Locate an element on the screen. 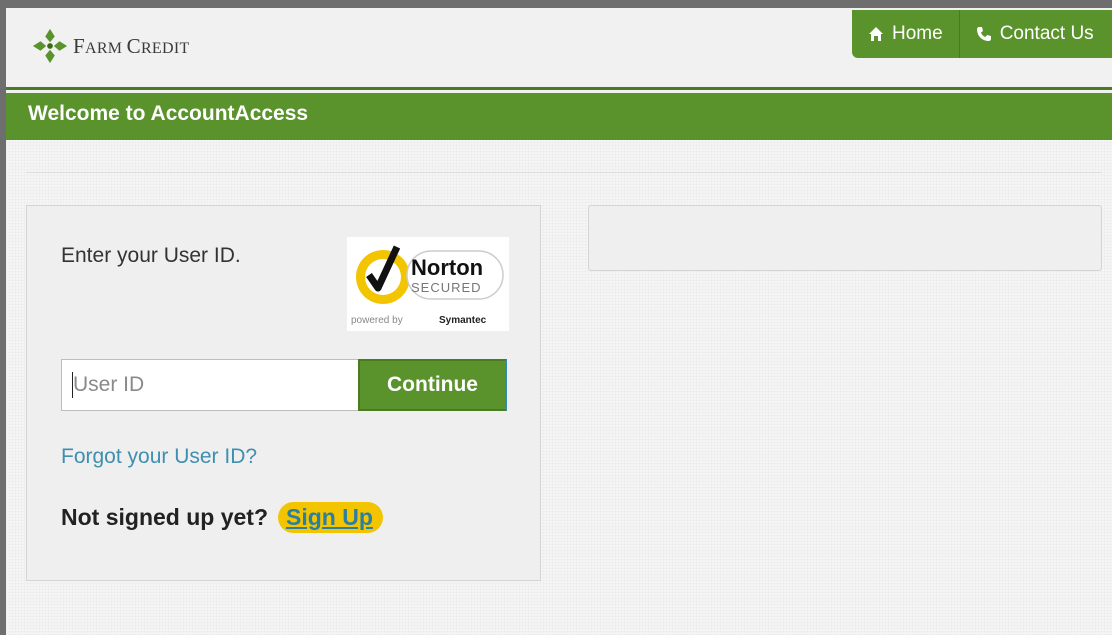 Image resolution: width=1112 pixels, height=635 pixels. norton-brand-text: Norton is located at coordinates (447, 267).